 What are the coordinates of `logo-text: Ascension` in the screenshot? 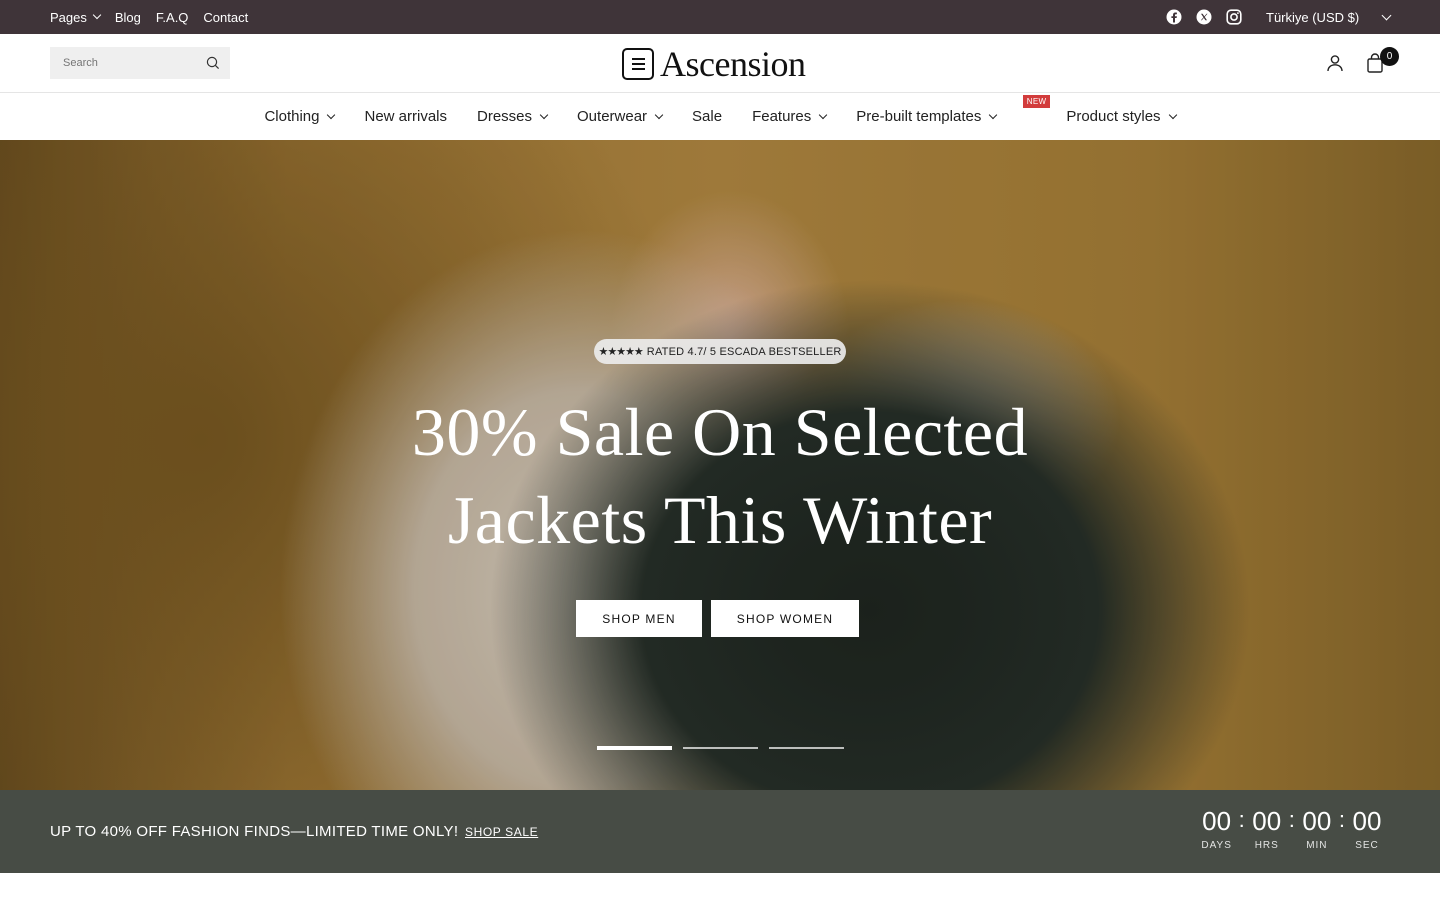 It's located at (733, 64).